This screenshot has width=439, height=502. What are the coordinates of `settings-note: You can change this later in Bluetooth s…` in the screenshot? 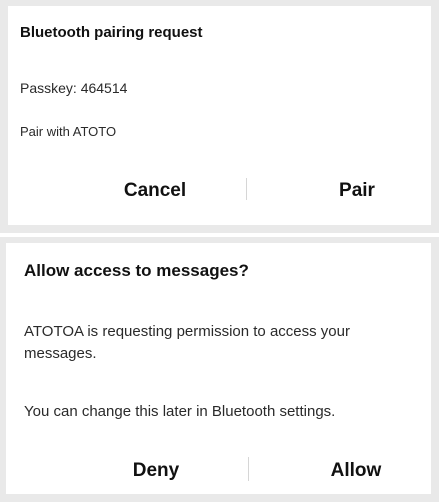 It's located at (180, 411).